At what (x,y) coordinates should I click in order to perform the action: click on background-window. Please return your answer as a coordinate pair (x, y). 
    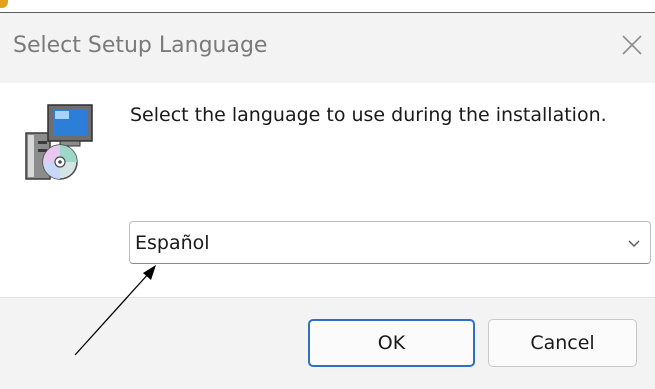
    Looking at the image, I should click on (327, 5).